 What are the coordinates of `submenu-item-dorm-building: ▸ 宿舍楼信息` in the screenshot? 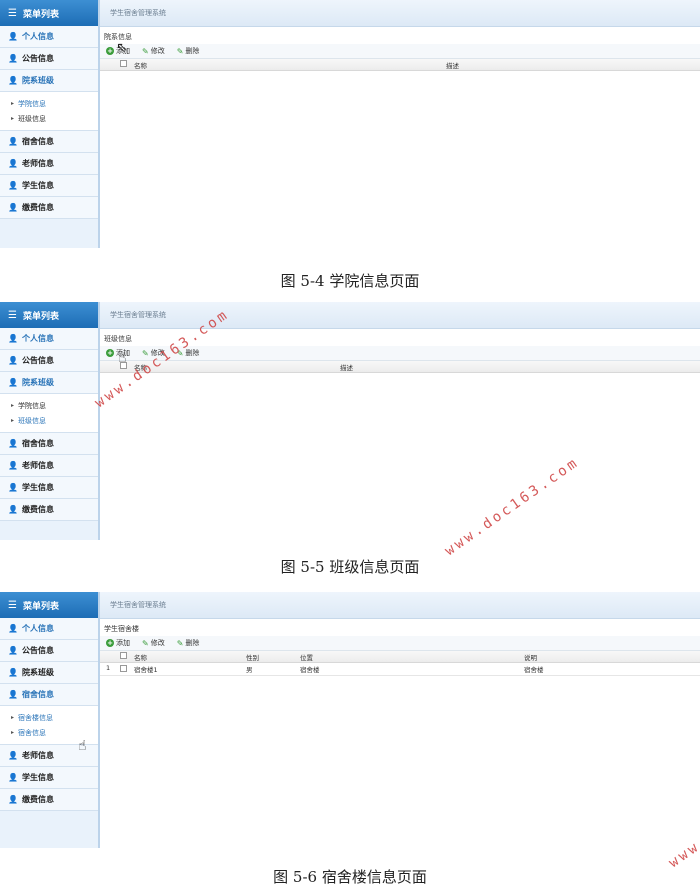 It's located at (49, 717).